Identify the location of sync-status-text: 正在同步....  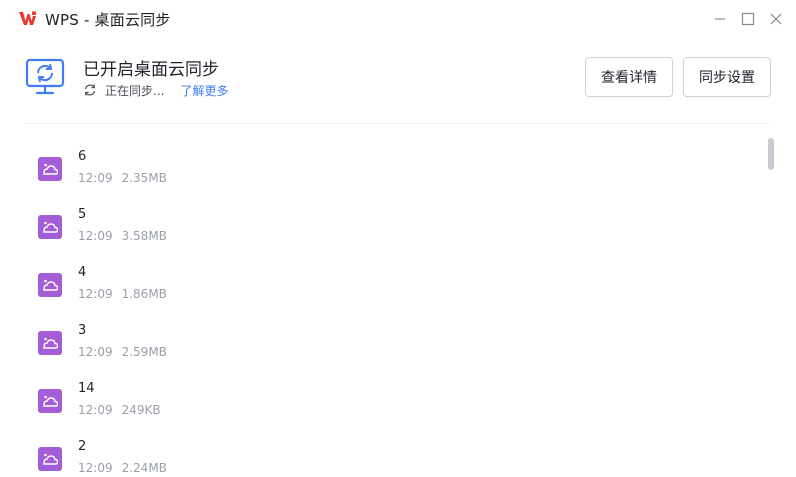
(135, 90).